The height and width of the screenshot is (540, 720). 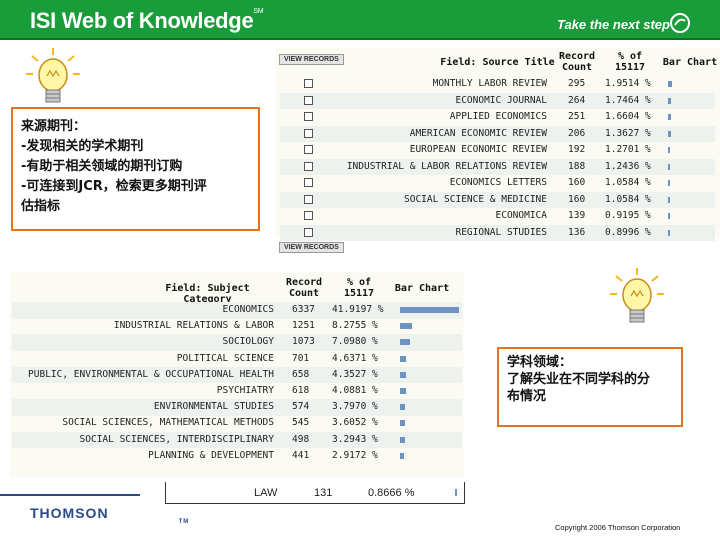 I want to click on row-pct: 2.9172 %, so click(x=355, y=455).